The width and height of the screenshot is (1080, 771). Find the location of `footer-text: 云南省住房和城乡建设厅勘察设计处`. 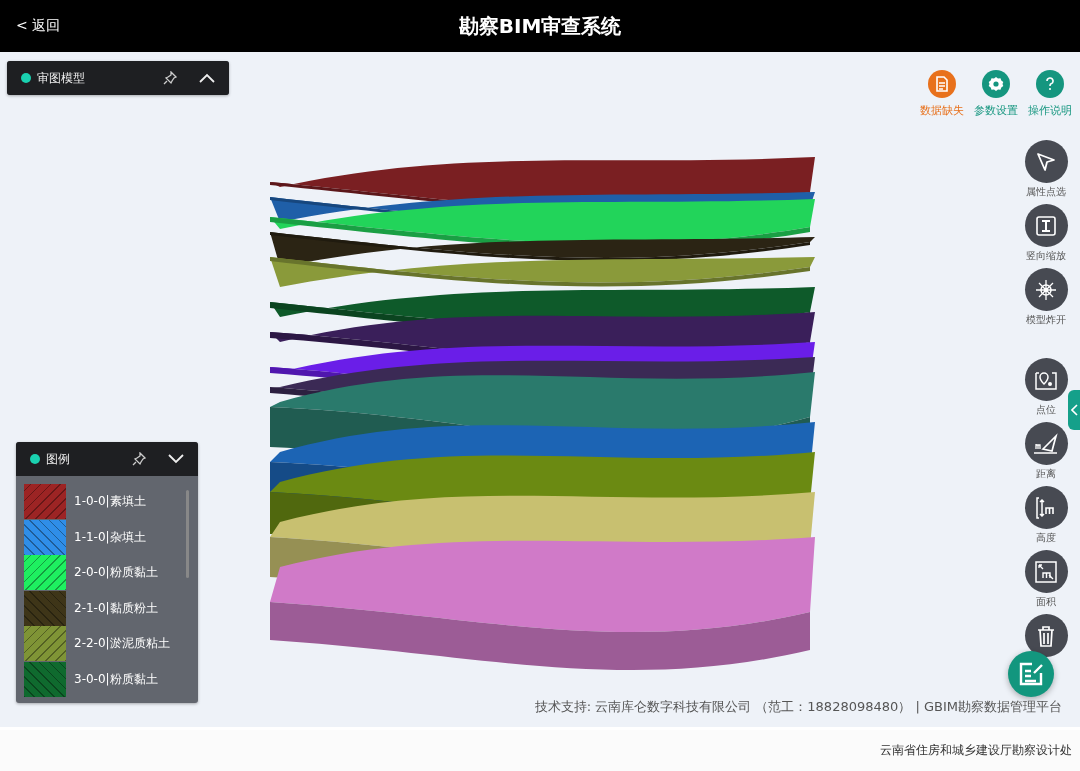

footer-text: 云南省住房和城乡建设厅勘察设计处 is located at coordinates (976, 750).